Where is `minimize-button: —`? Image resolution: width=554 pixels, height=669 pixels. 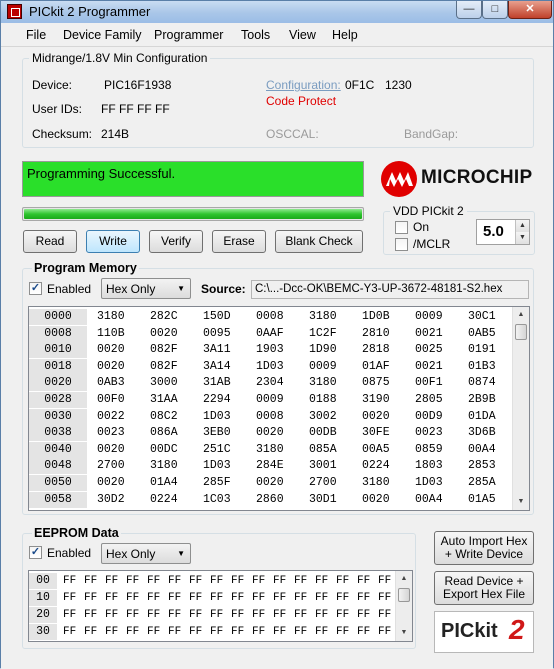
minimize-button: — is located at coordinates (469, 10).